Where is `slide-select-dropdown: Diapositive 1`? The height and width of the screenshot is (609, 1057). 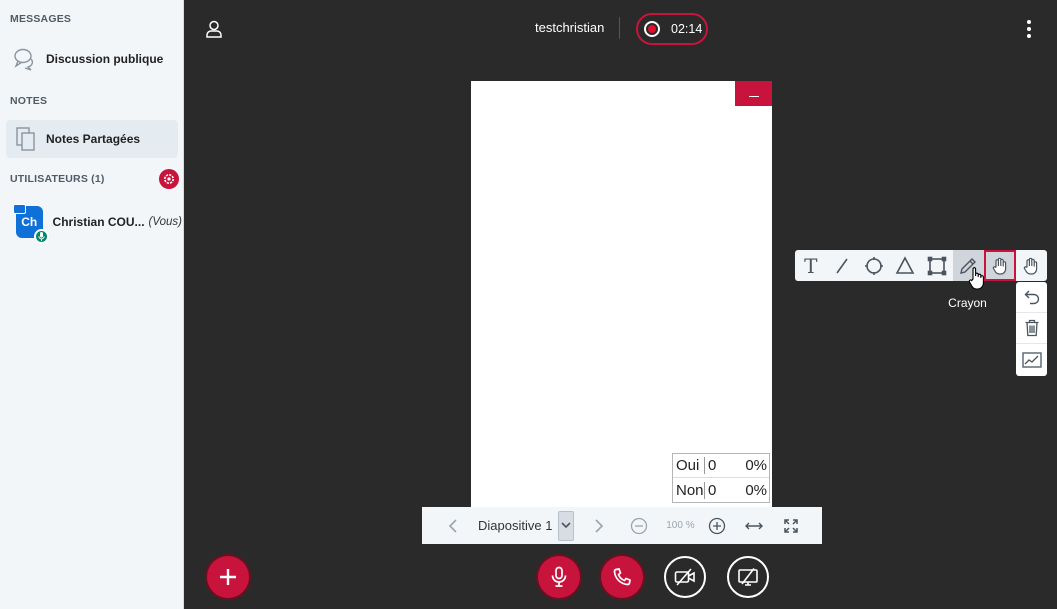 slide-select-dropdown: Diapositive 1 is located at coordinates (526, 525).